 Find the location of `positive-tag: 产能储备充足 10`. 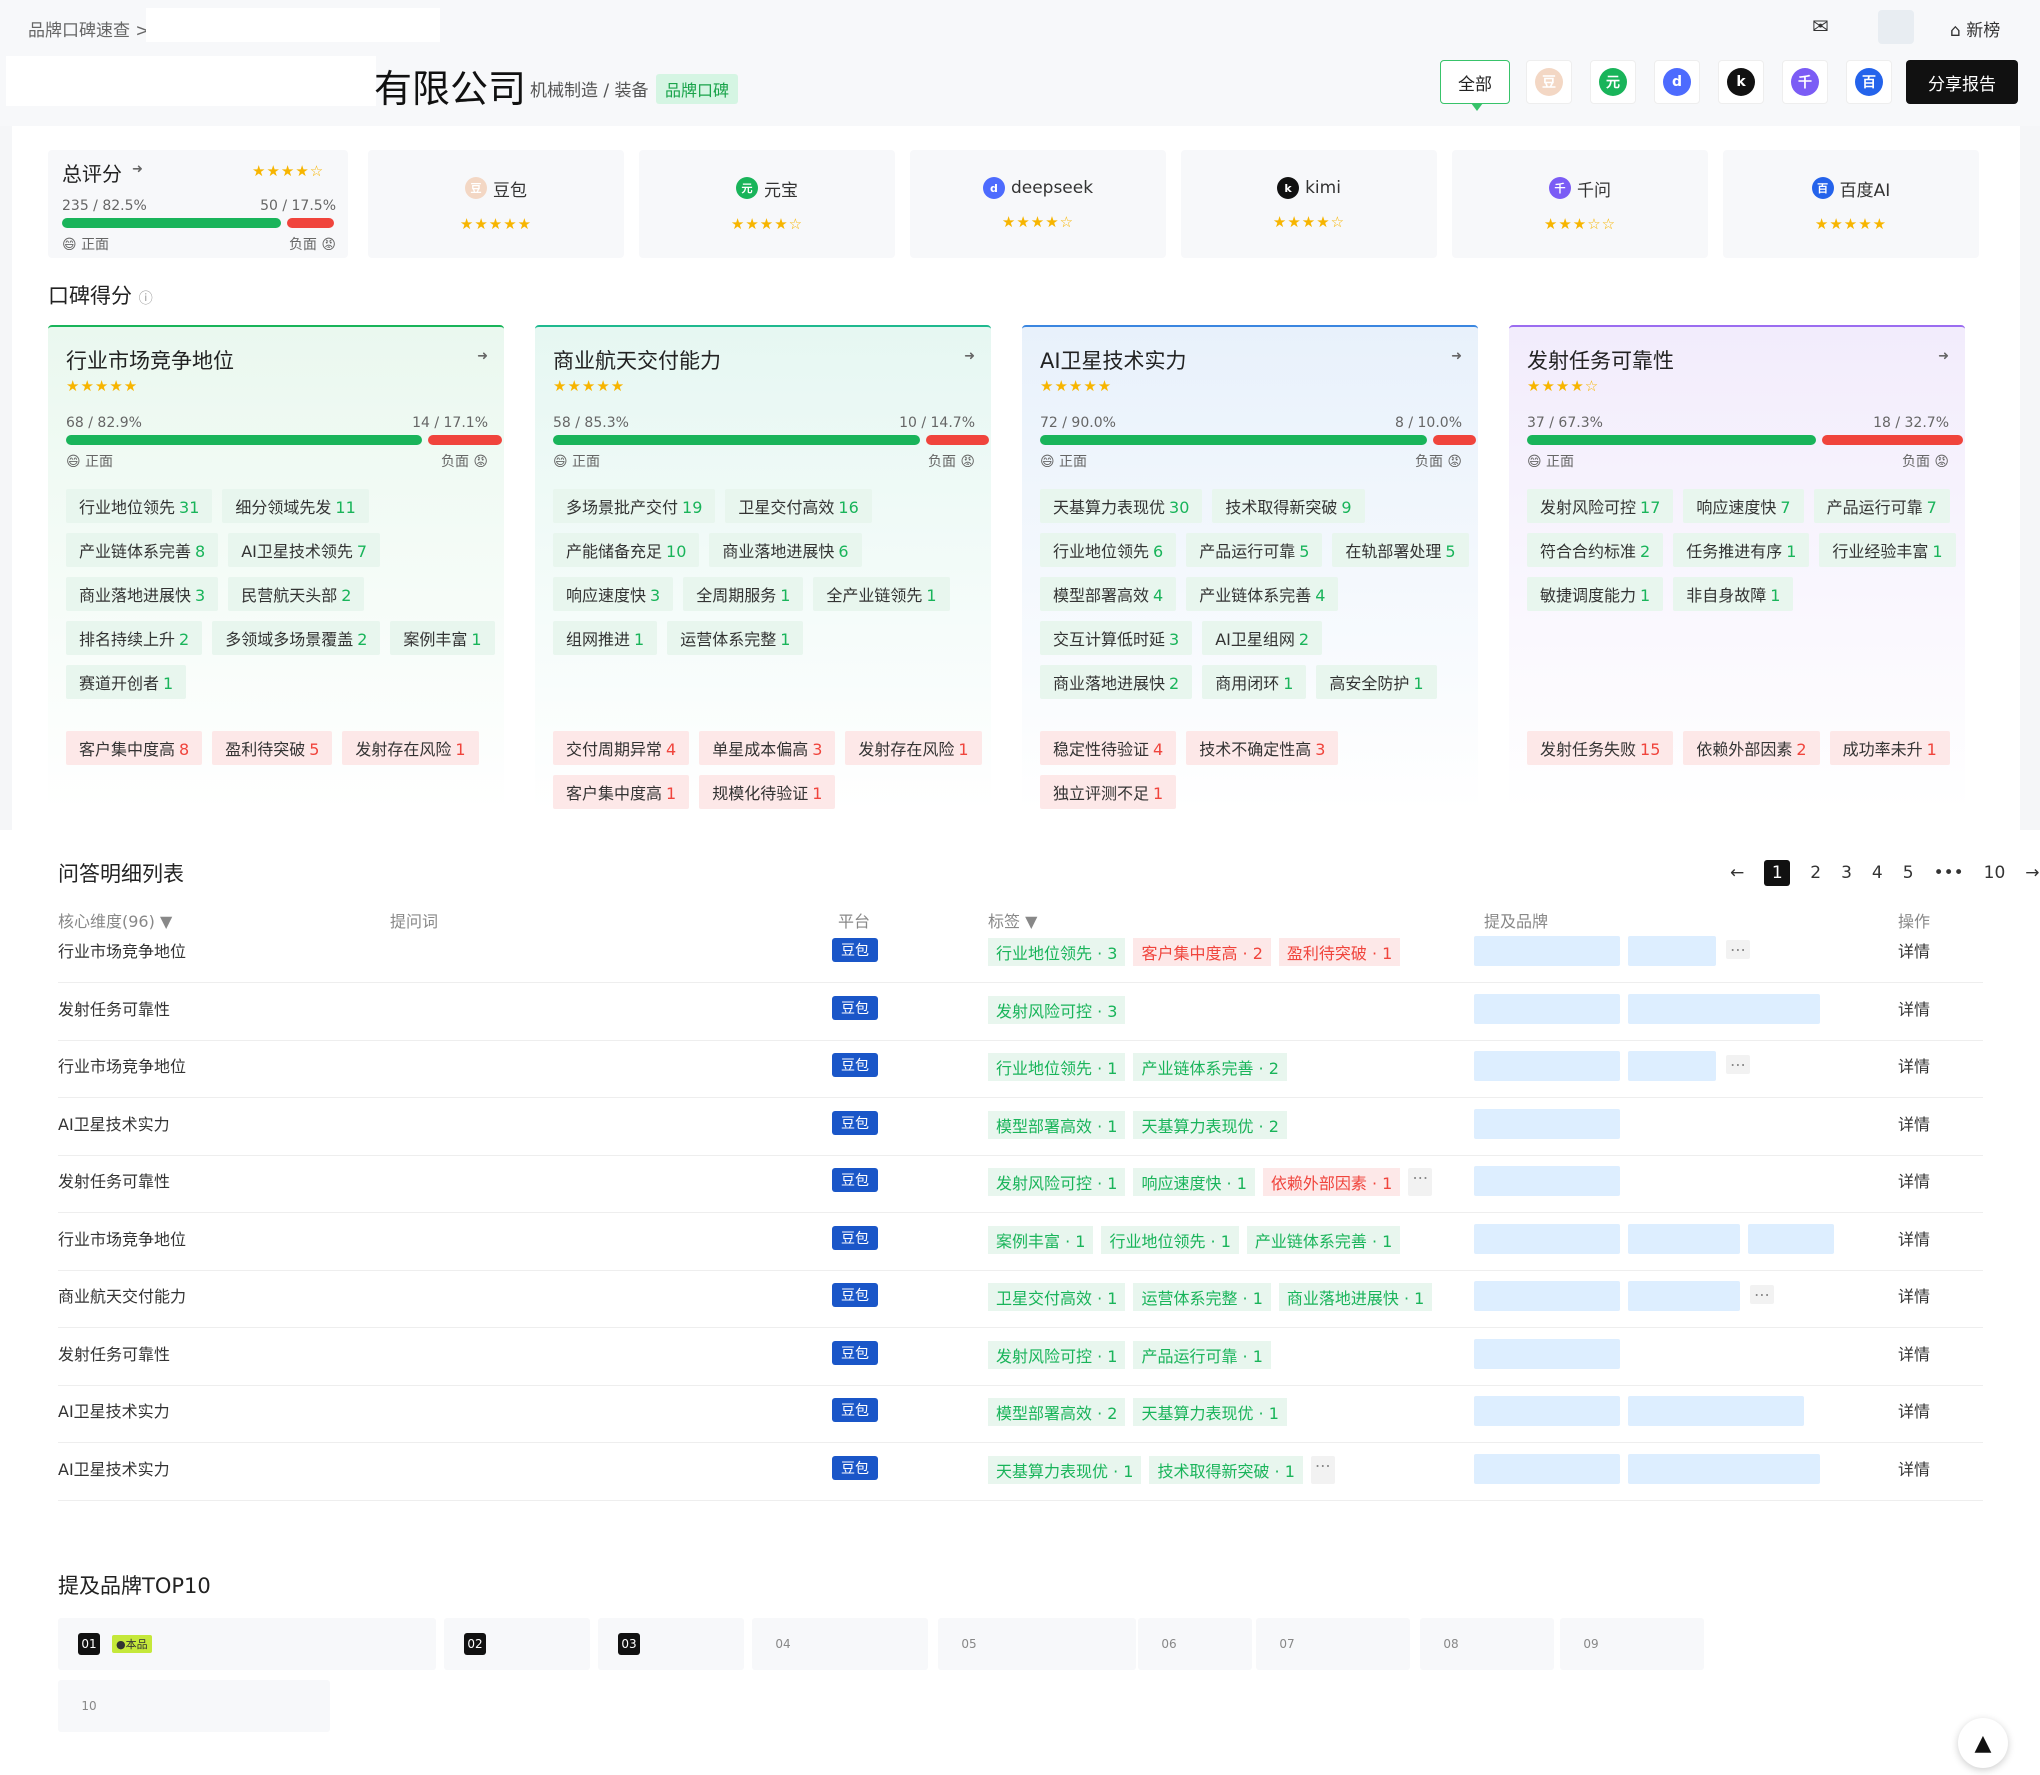

positive-tag: 产能储备充足 10 is located at coordinates (626, 550).